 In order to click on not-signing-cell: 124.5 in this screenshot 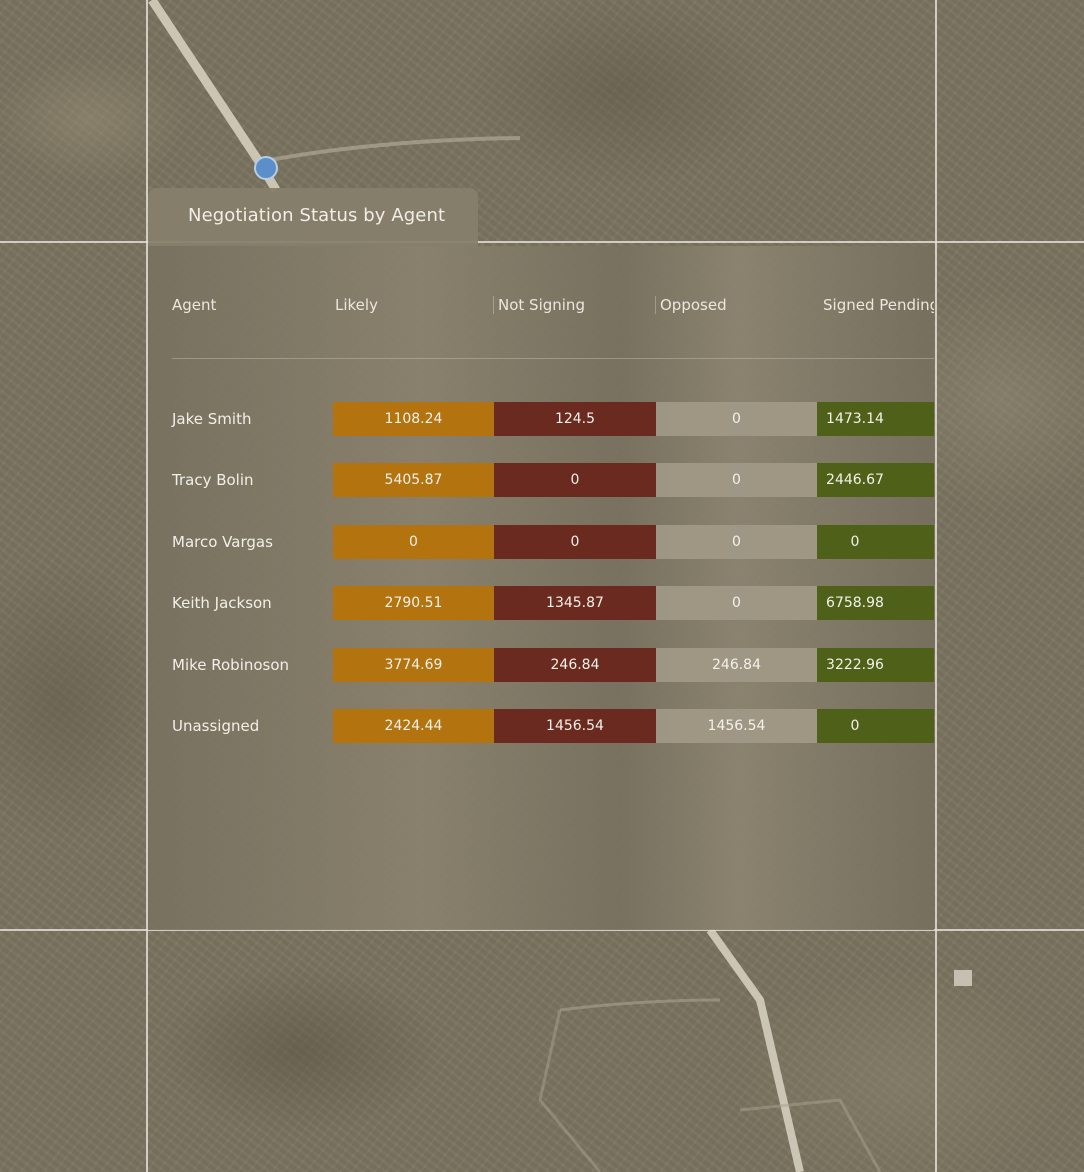, I will do `click(575, 419)`.